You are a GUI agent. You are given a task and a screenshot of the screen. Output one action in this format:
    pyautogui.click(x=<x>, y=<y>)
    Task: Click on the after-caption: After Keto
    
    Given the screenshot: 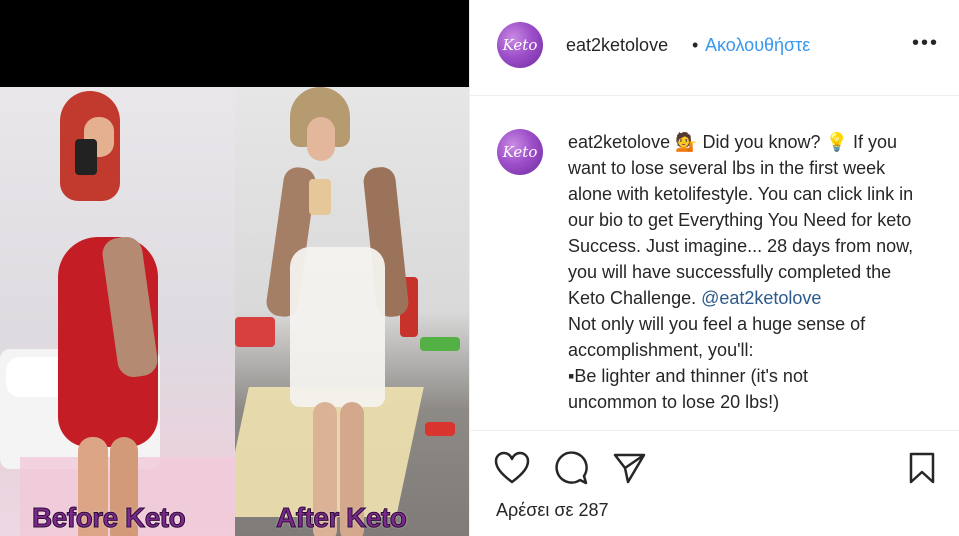 What is the action you would take?
    pyautogui.click(x=341, y=518)
    